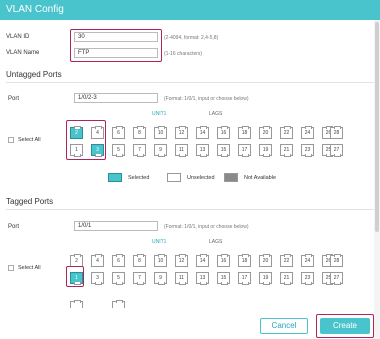  What do you see at coordinates (116, 53) in the screenshot?
I see `vlan-name-input: FTP` at bounding box center [116, 53].